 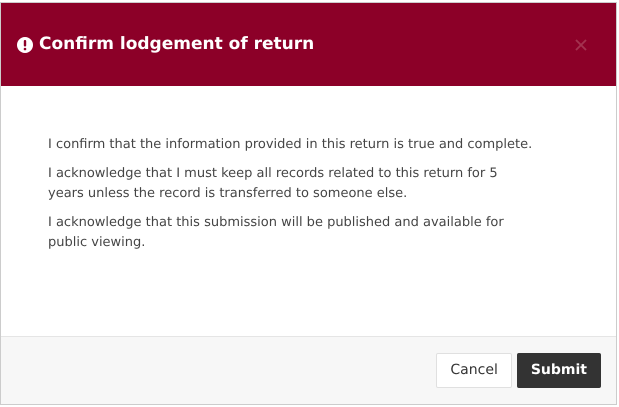 I want to click on confirmation-text: I acknowledge that I must keep all records related to this return for 5 years unless the record is transferred to someone else., so click(x=273, y=184).